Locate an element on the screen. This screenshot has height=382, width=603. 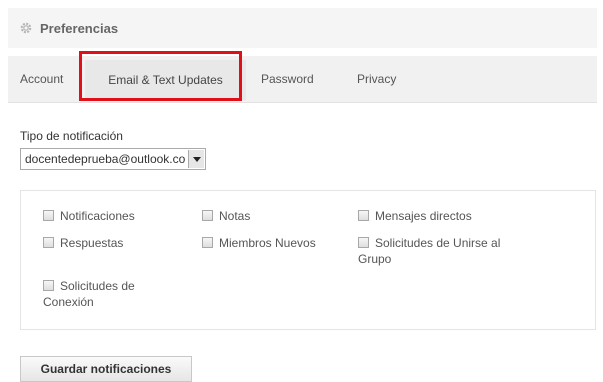
option-respuestas: Respuestas is located at coordinates (83, 243).